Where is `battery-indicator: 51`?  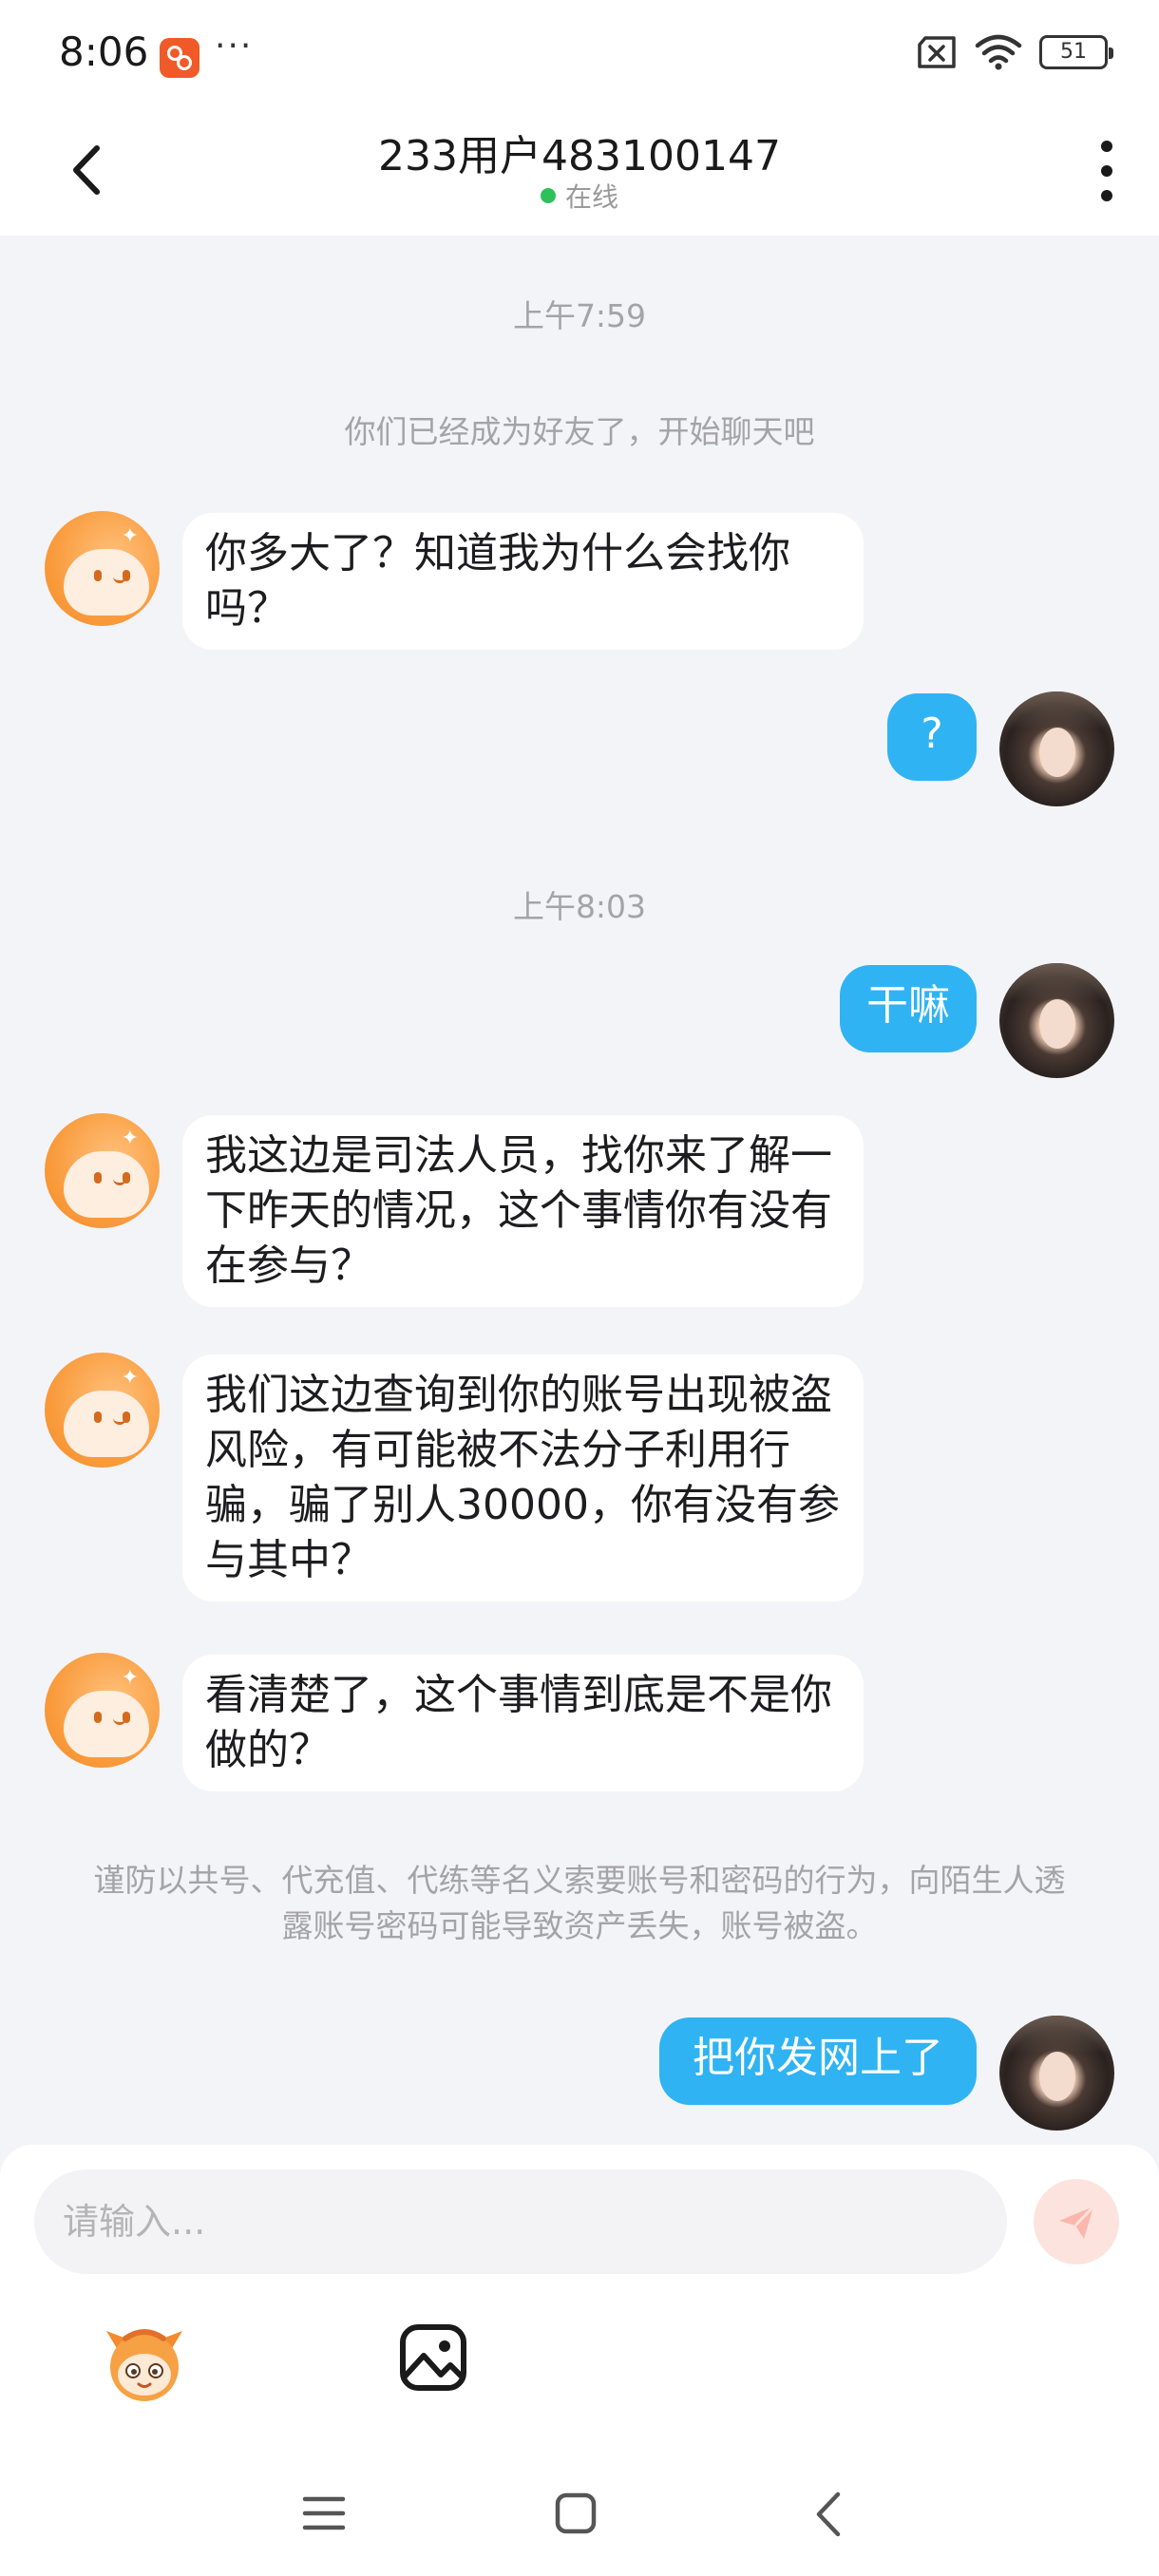 battery-indicator: 51 is located at coordinates (1076, 52).